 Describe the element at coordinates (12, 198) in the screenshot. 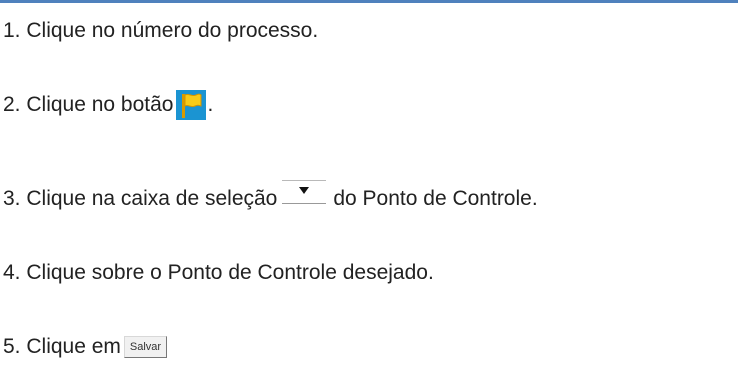

I see `step-number: 3.` at that location.